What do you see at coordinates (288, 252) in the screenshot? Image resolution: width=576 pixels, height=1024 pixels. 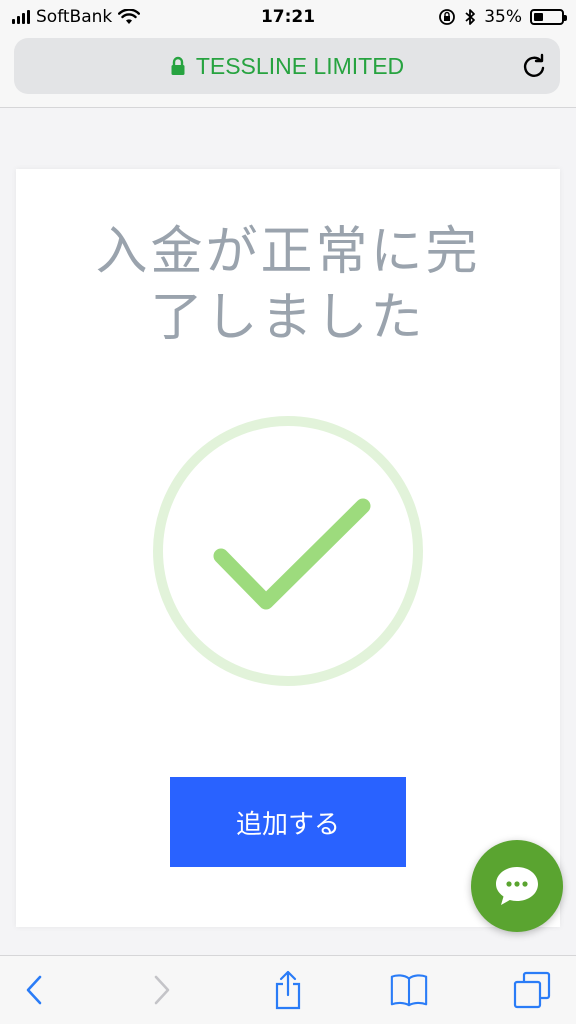 I see `title-line-1: 入金が正常に完` at bounding box center [288, 252].